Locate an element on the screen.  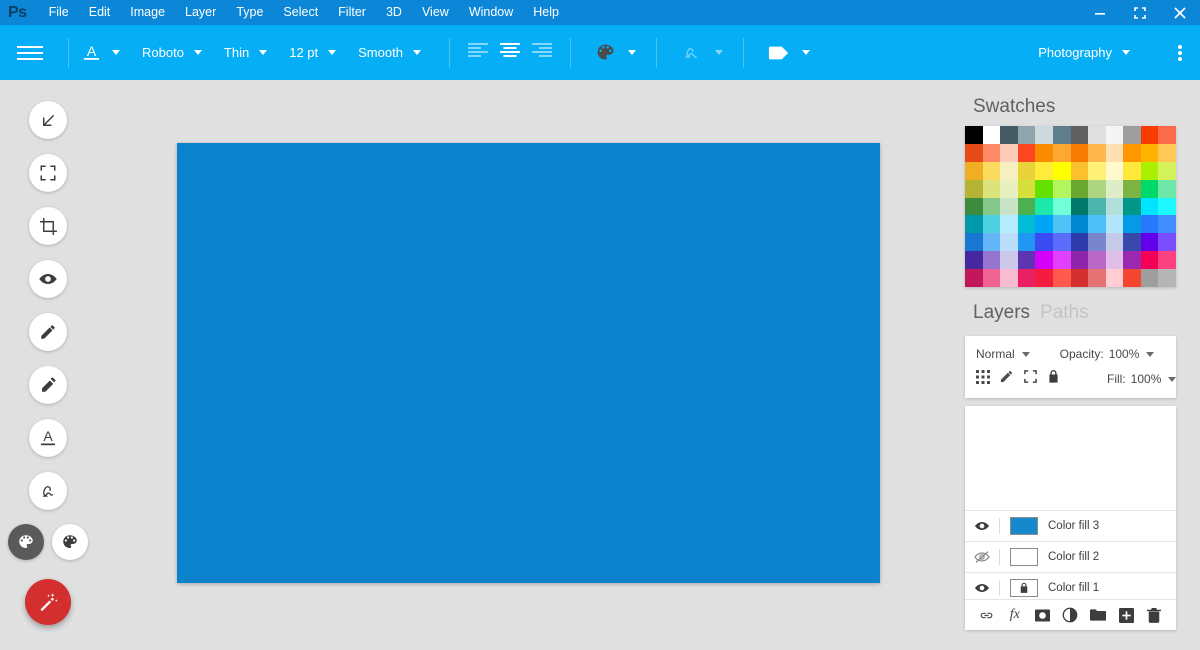
eye-icon is located at coordinates (982, 526).